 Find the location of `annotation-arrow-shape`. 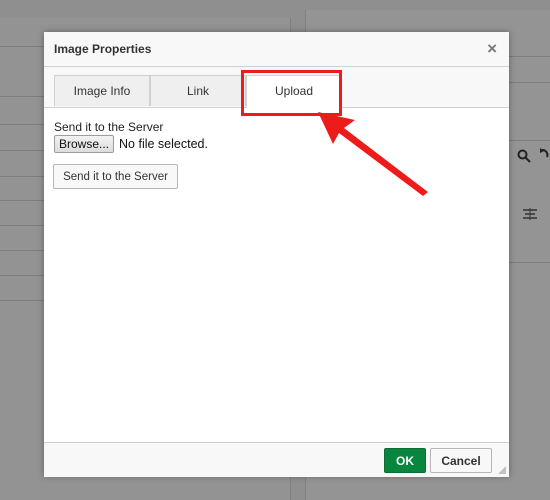

annotation-arrow-shape is located at coordinates (373, 154).